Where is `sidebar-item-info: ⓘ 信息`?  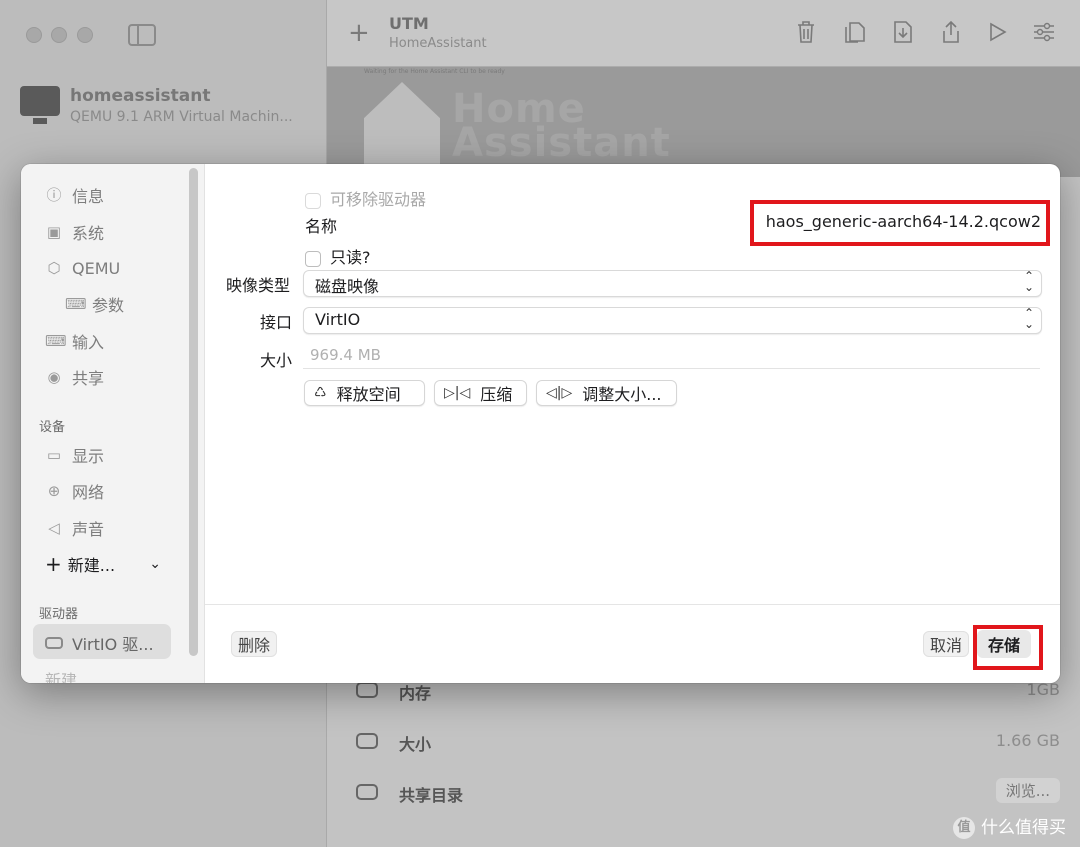 sidebar-item-info: ⓘ 信息 is located at coordinates (74, 195).